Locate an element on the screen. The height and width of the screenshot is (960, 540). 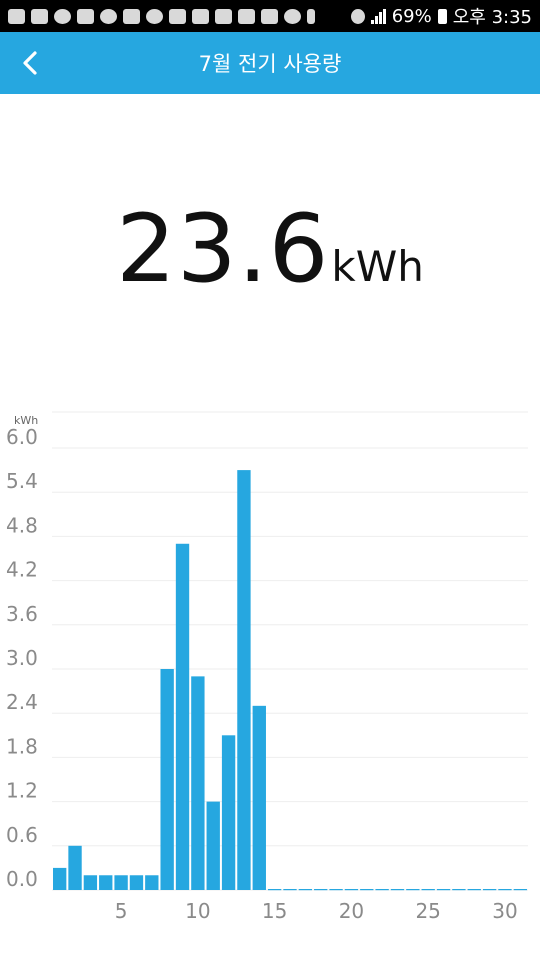
y-tick-label: 1.2 is located at coordinates (22, 791).